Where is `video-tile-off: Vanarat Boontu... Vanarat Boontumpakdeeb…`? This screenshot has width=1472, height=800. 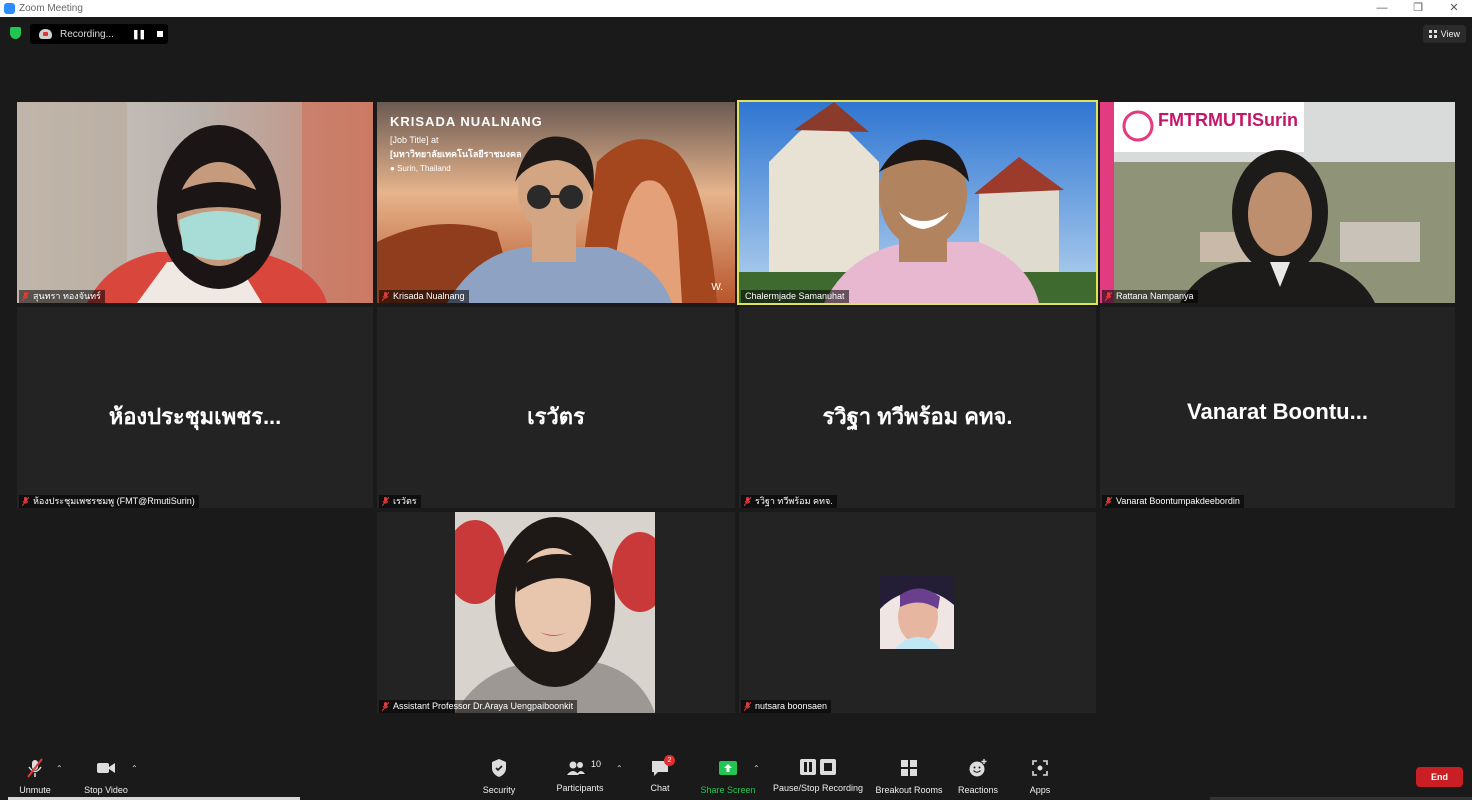 video-tile-off: Vanarat Boontu... Vanarat Boontumpakdeeb… is located at coordinates (1277, 407).